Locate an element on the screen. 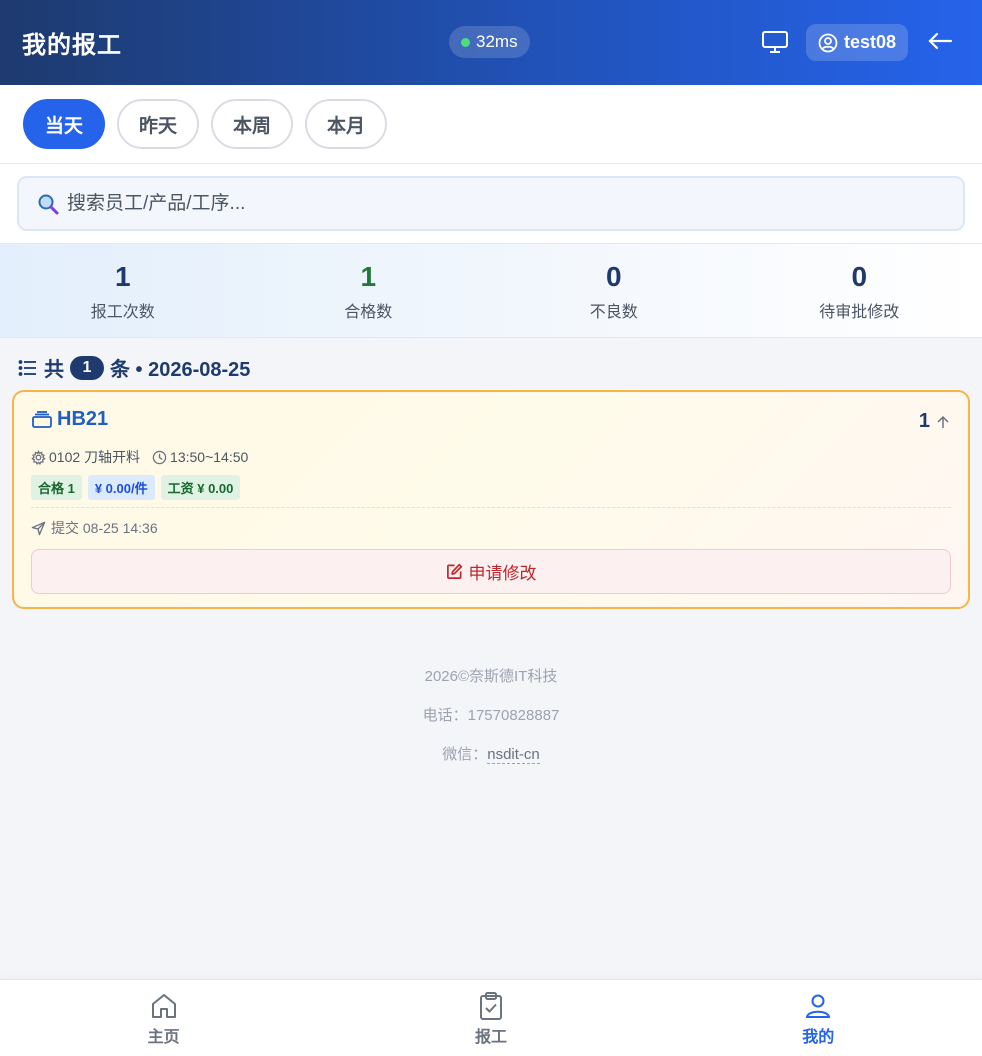  page-footer: 2026©奈斯德IT科技 电话：17570828887 微信：nsdit-cn is located at coordinates (491, 723).